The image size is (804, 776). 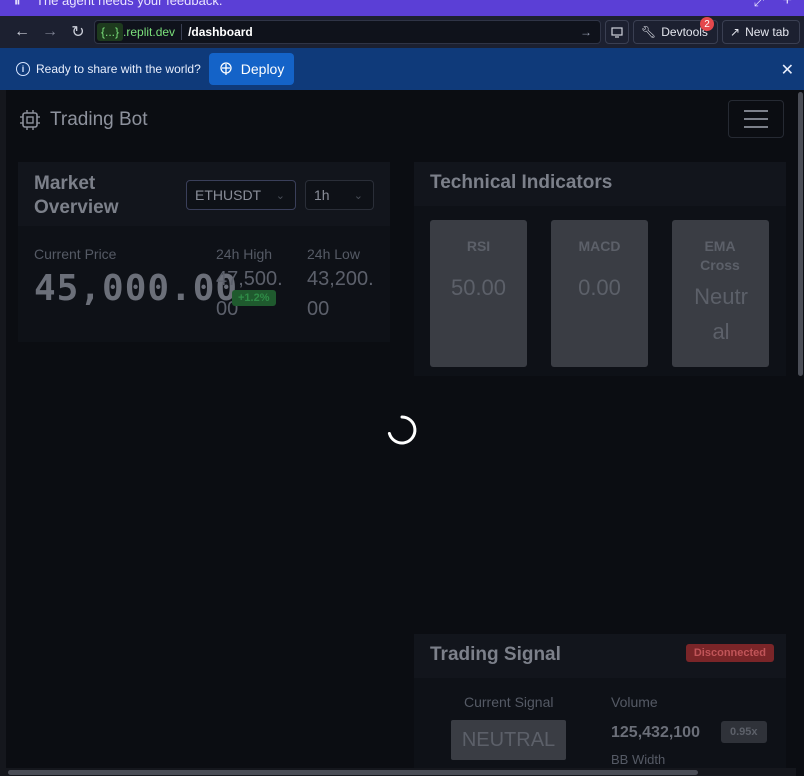 I want to click on info-icon: i, so click(x=23, y=69).